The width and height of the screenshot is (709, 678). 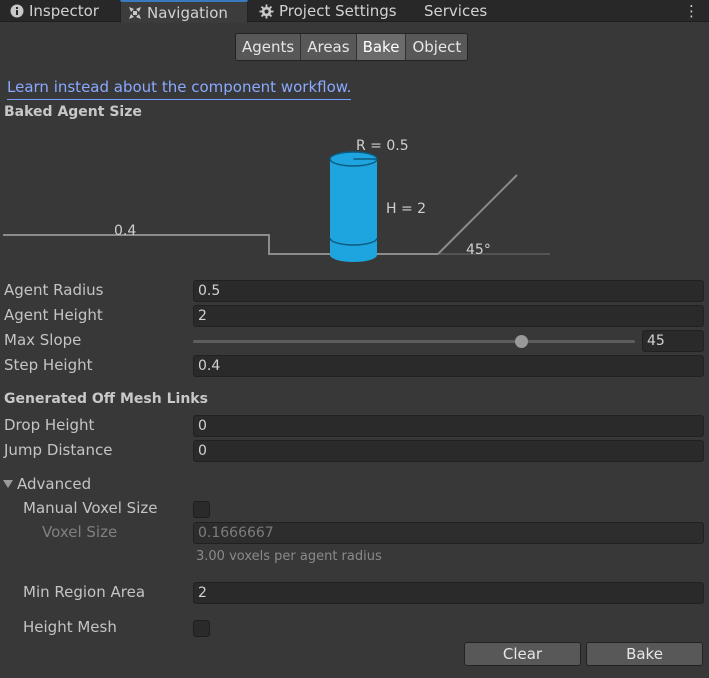 I want to click on manual-voxel-size-row: Manual Voxel Size, so click(x=354, y=509).